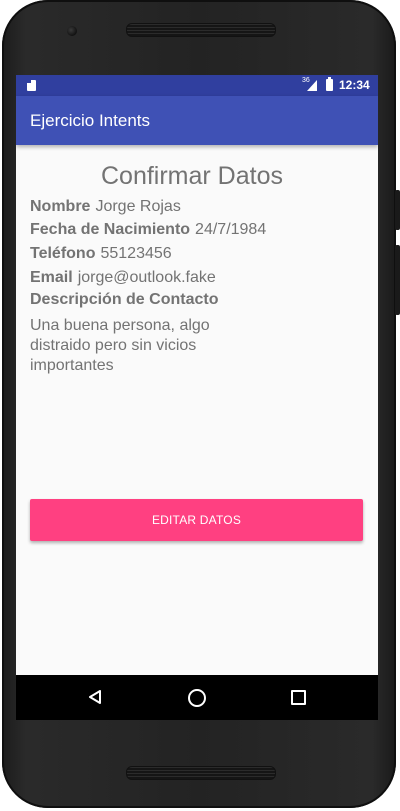  Describe the element at coordinates (51, 277) in the screenshot. I see `field-label: Email` at that location.